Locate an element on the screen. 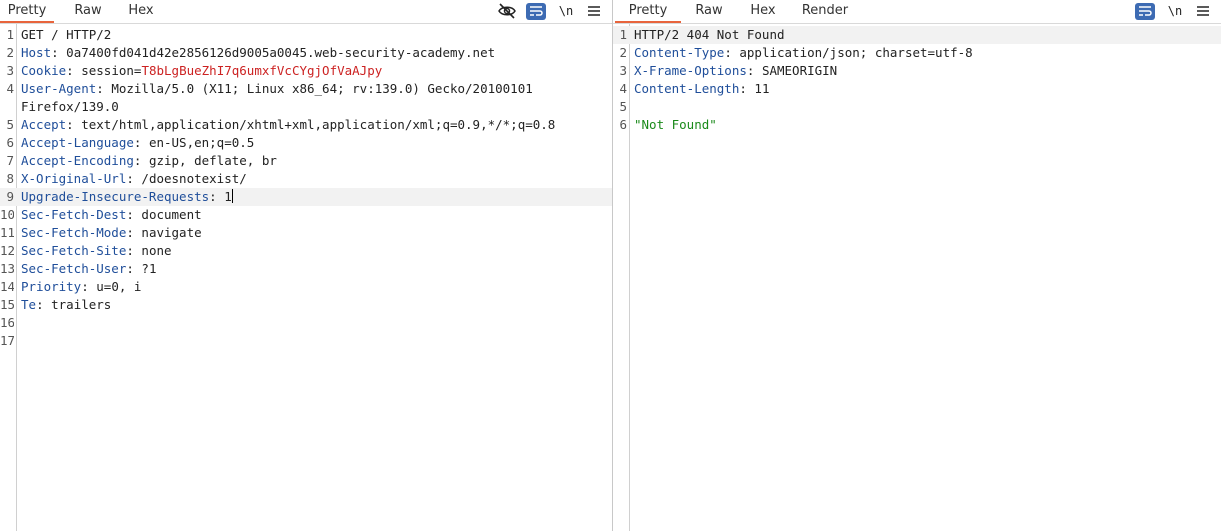  code-text: Sec-Fetch-Site: none is located at coordinates (96, 250).